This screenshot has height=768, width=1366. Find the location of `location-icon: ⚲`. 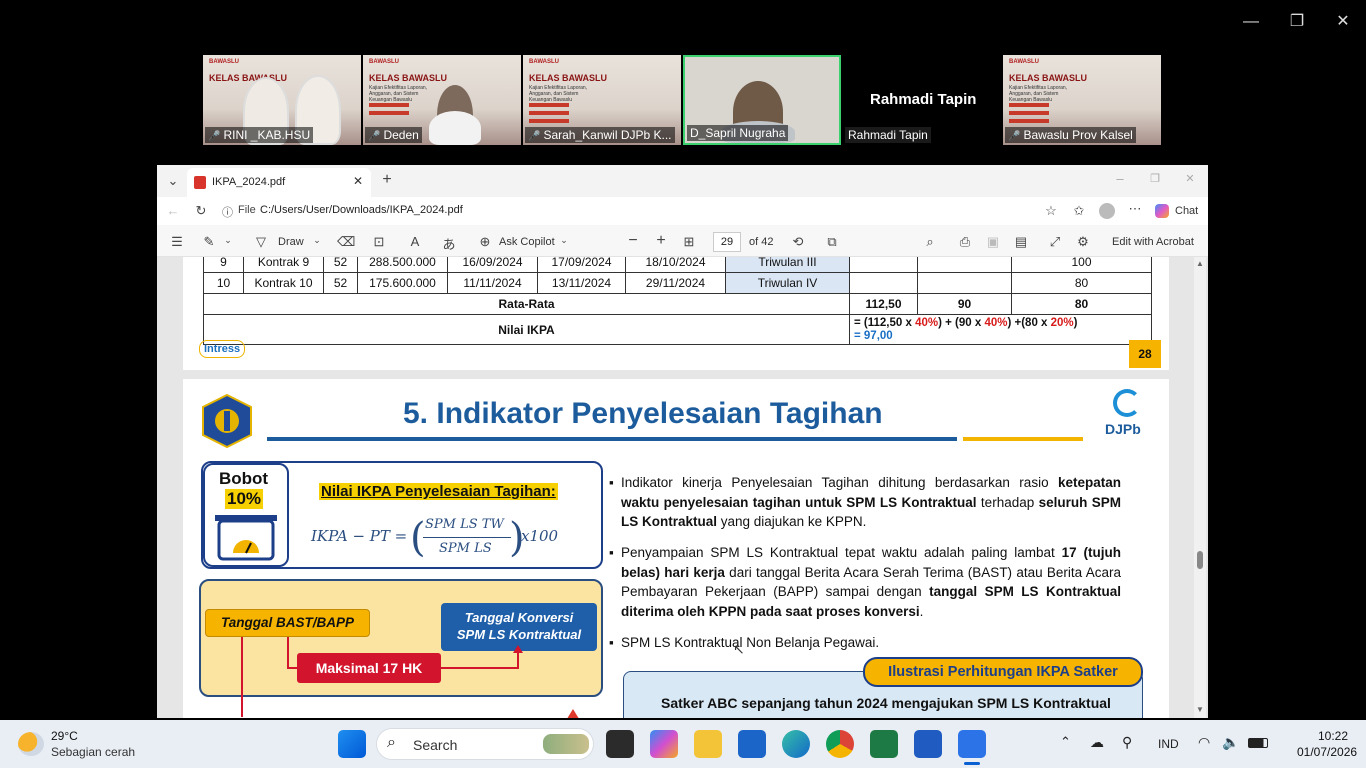

location-icon: ⚲ is located at coordinates (1127, 742).